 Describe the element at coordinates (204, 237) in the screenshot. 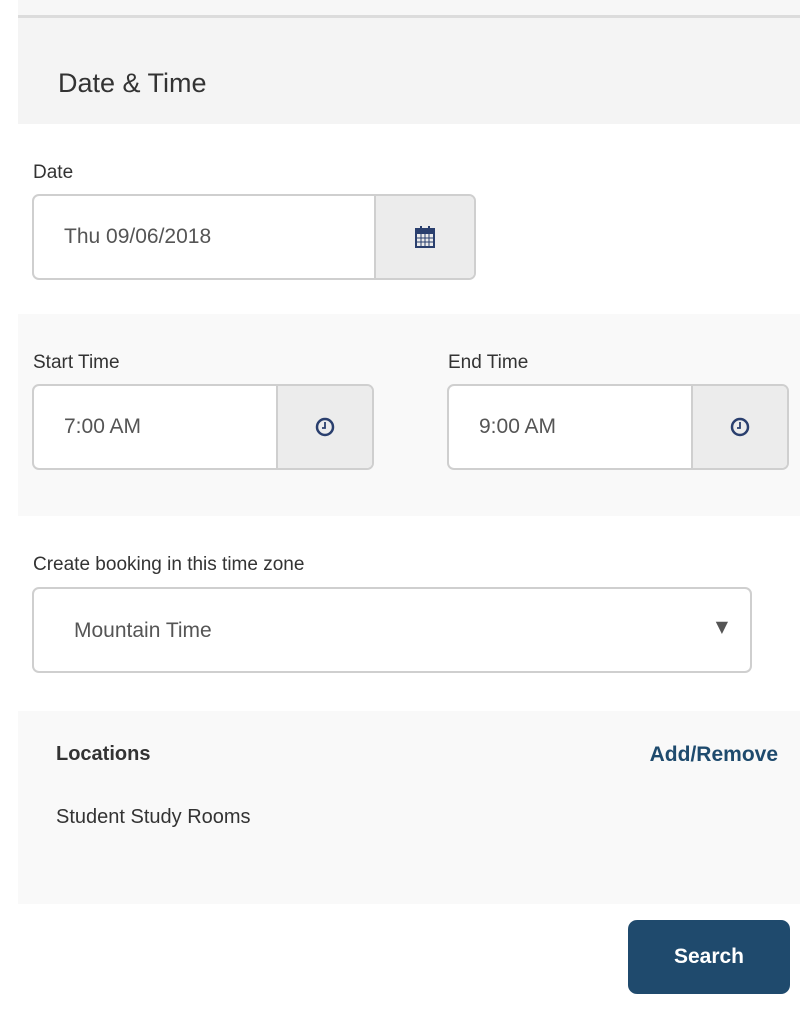

I see `date-input: Thu 09/06/2018` at that location.